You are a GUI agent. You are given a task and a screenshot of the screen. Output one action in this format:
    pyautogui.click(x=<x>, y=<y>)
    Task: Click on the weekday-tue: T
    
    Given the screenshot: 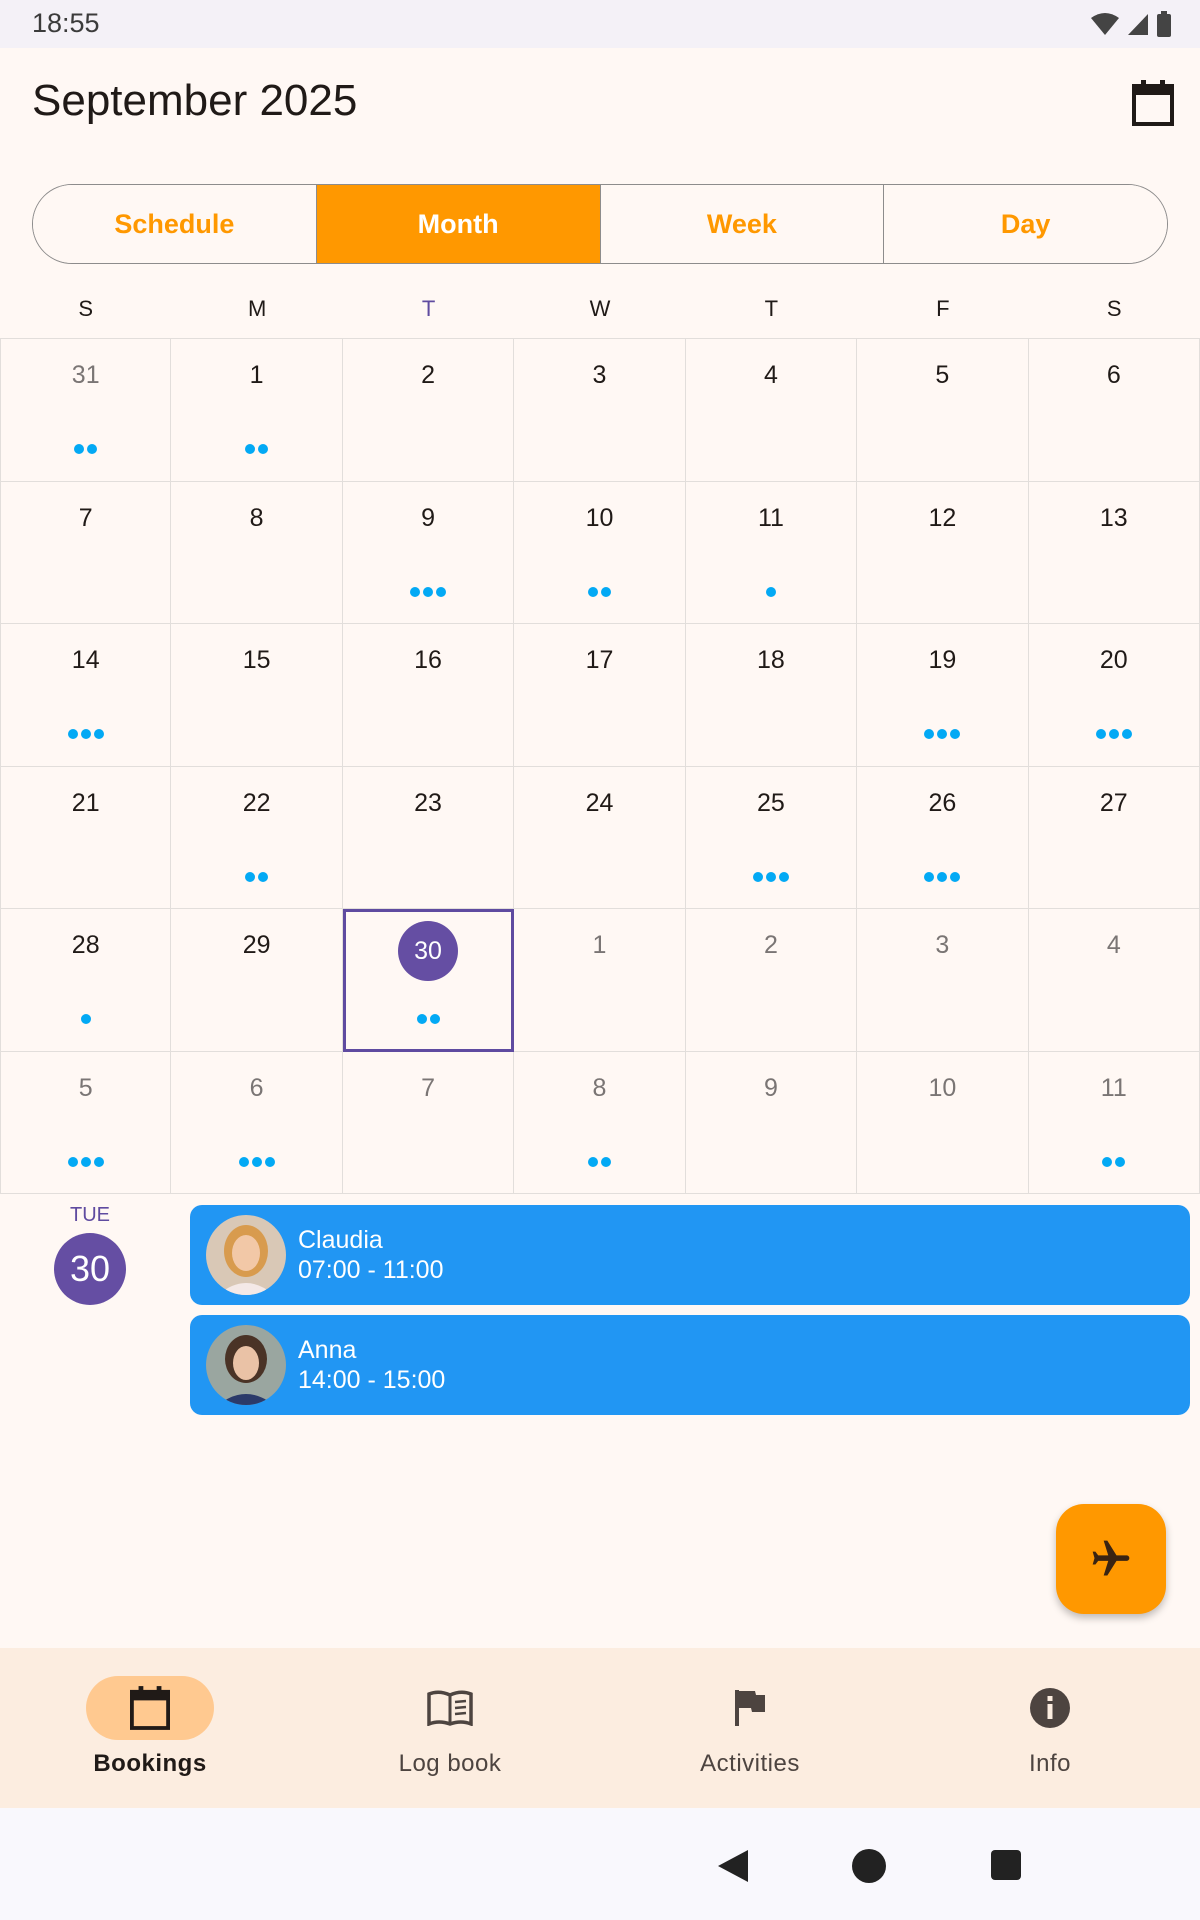 What is the action you would take?
    pyautogui.click(x=428, y=308)
    